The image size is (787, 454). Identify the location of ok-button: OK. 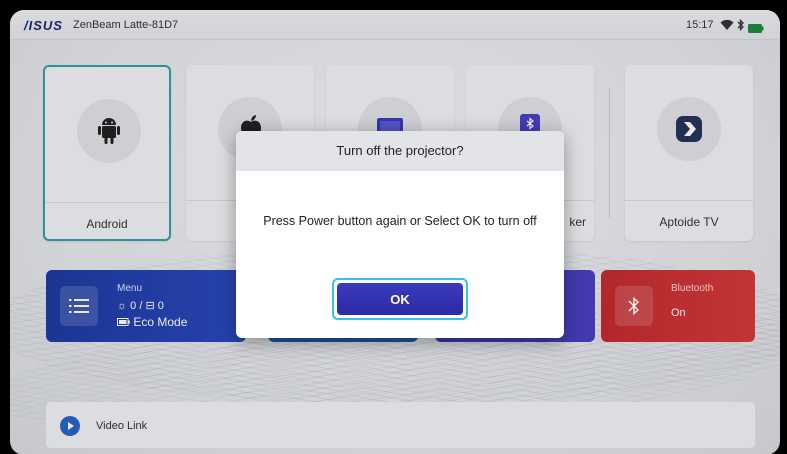
(400, 299).